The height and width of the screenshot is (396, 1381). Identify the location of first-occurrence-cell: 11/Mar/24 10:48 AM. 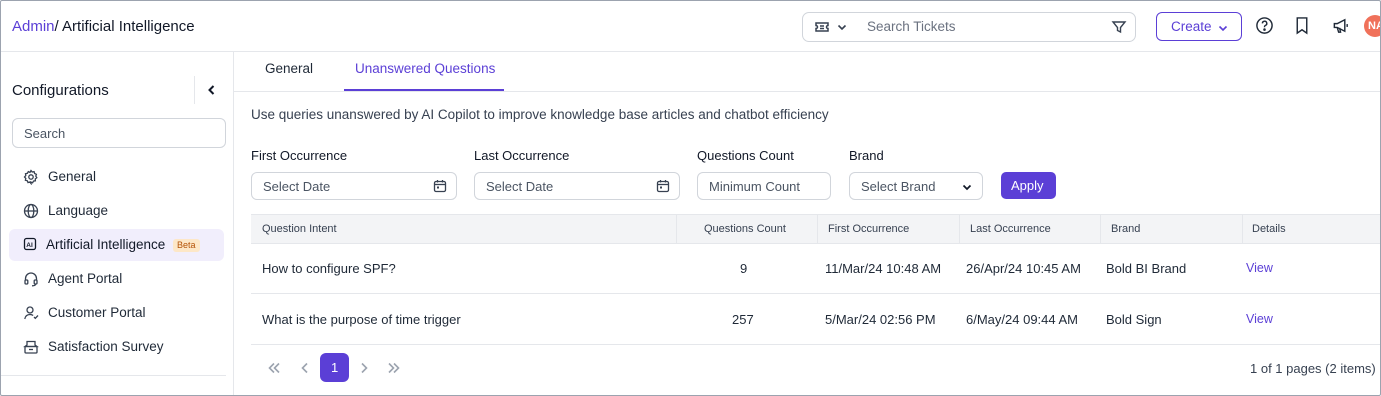
(883, 268).